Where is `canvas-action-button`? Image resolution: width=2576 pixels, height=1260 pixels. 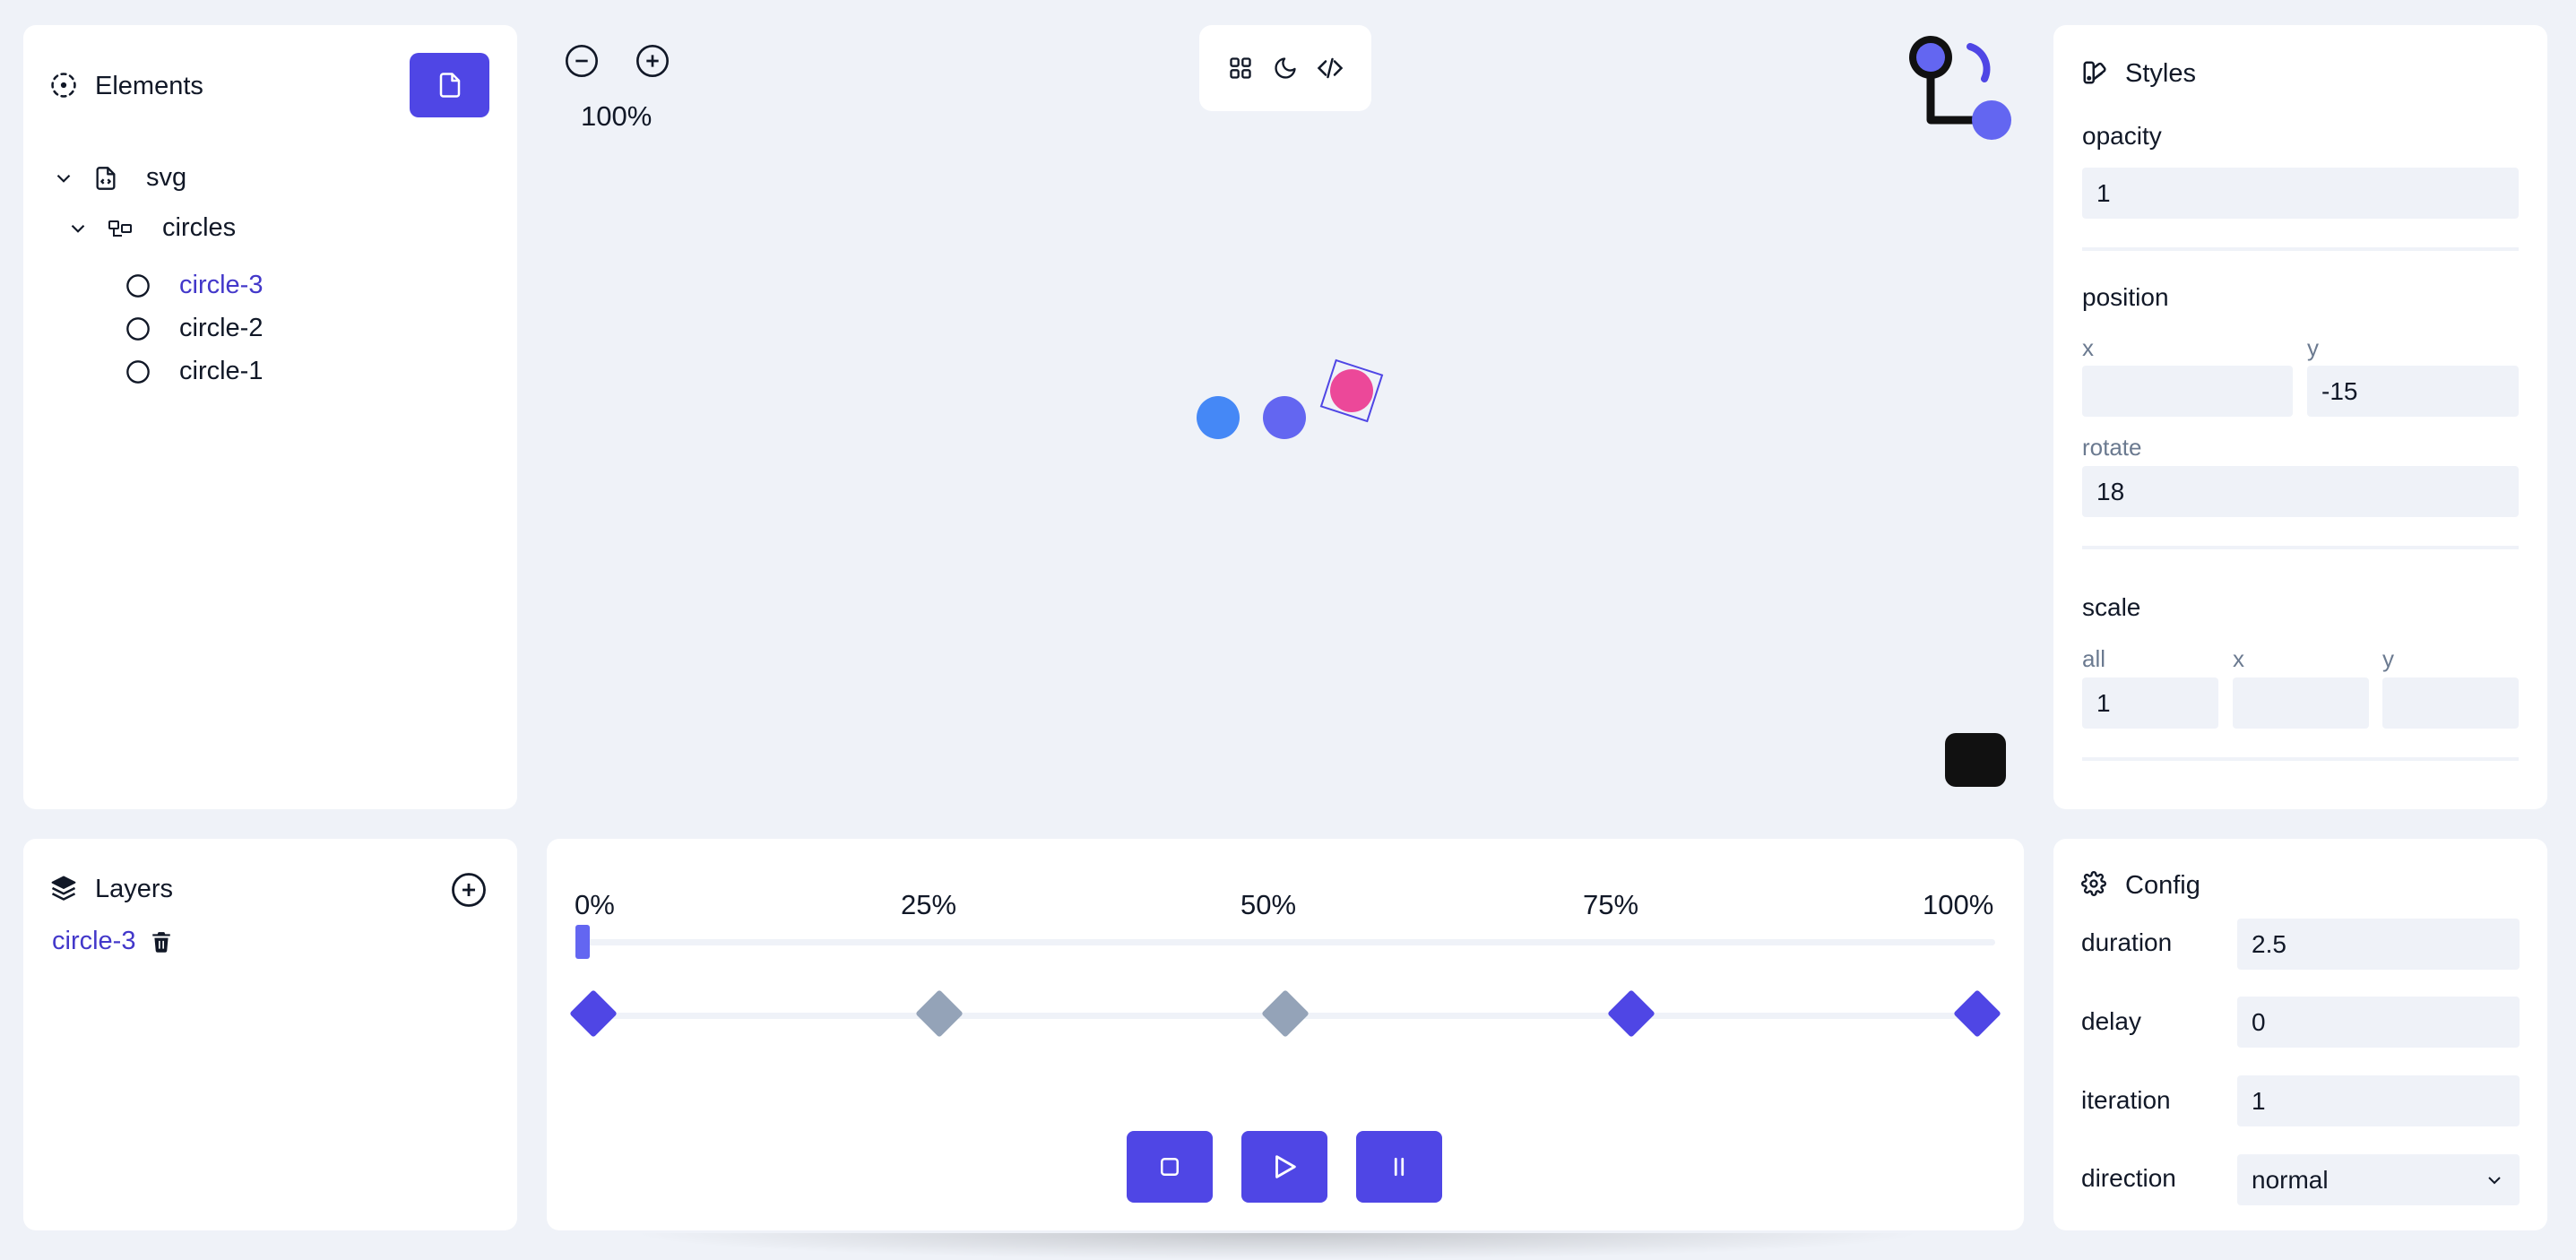 canvas-action-button is located at coordinates (1975, 760).